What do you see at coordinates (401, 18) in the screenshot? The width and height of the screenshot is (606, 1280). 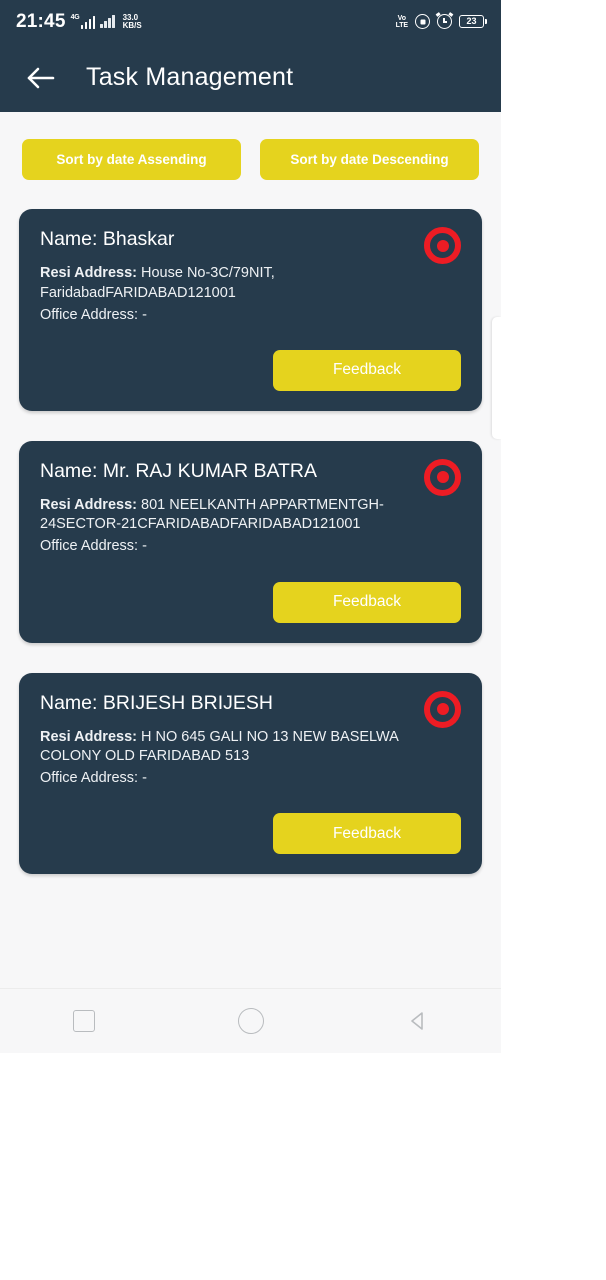 I see `volte-line-1: Vo` at bounding box center [401, 18].